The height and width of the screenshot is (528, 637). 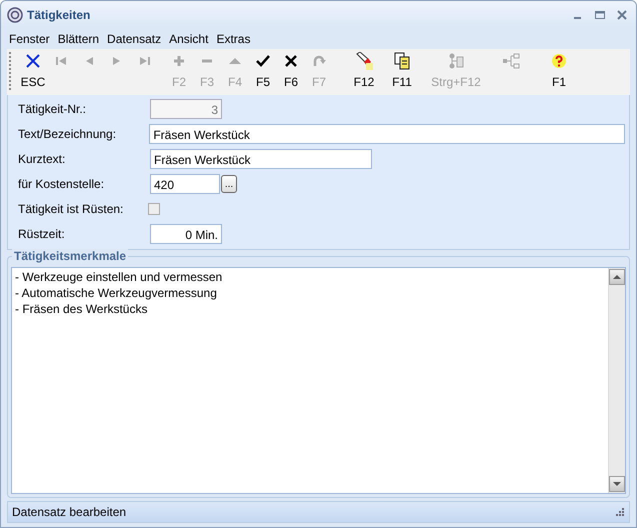 I want to click on group-title: Tätigkeitsmerkmale, so click(x=70, y=256).